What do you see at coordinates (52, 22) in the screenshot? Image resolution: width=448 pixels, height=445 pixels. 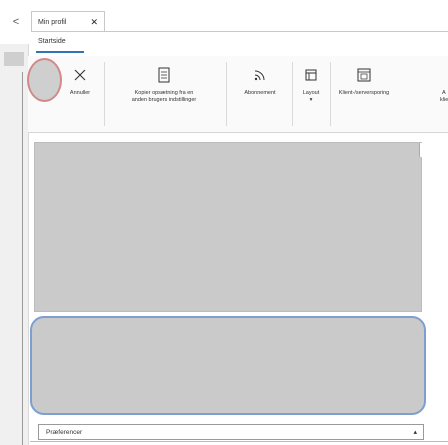 I see `tab-label: Min profil` at bounding box center [52, 22].